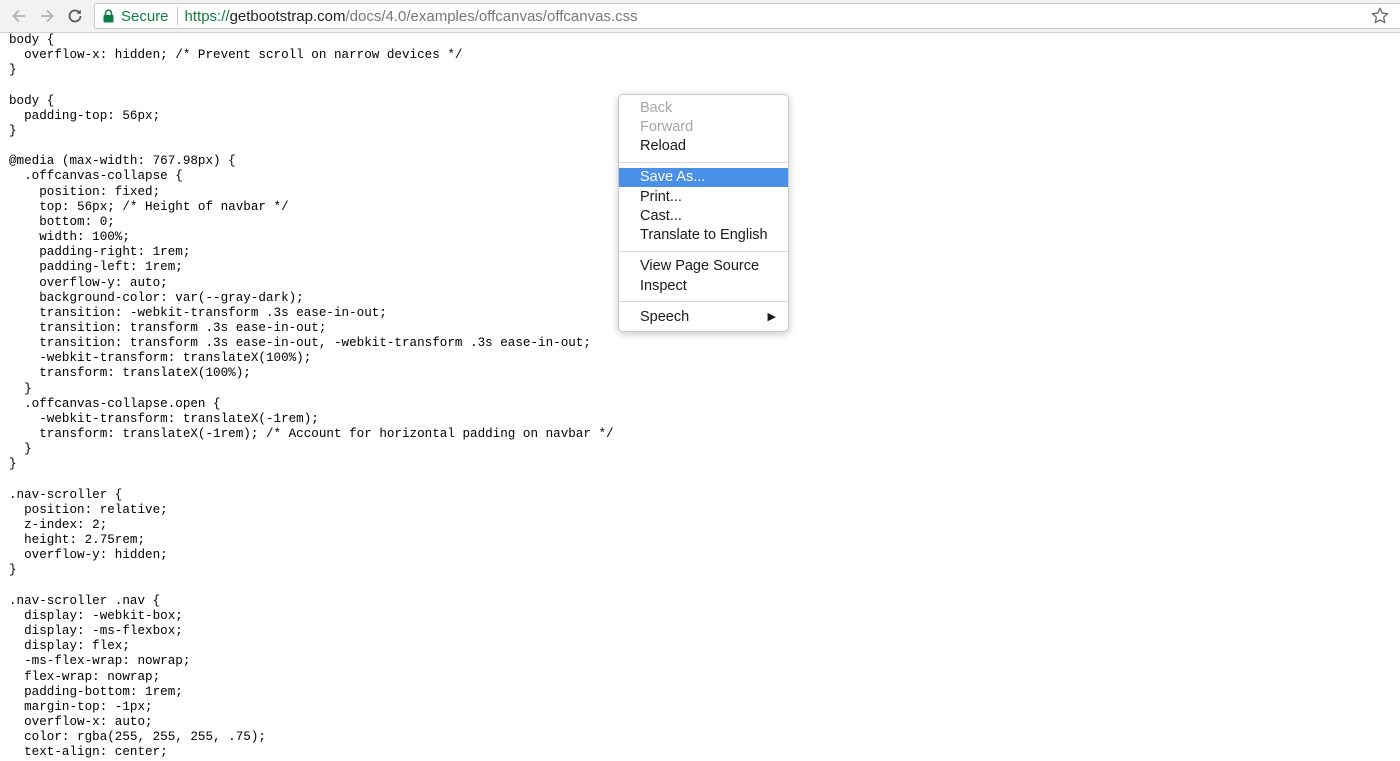 The width and height of the screenshot is (1400, 761). What do you see at coordinates (665, 317) in the screenshot?
I see `menu-item-speech-label: Speech` at bounding box center [665, 317].